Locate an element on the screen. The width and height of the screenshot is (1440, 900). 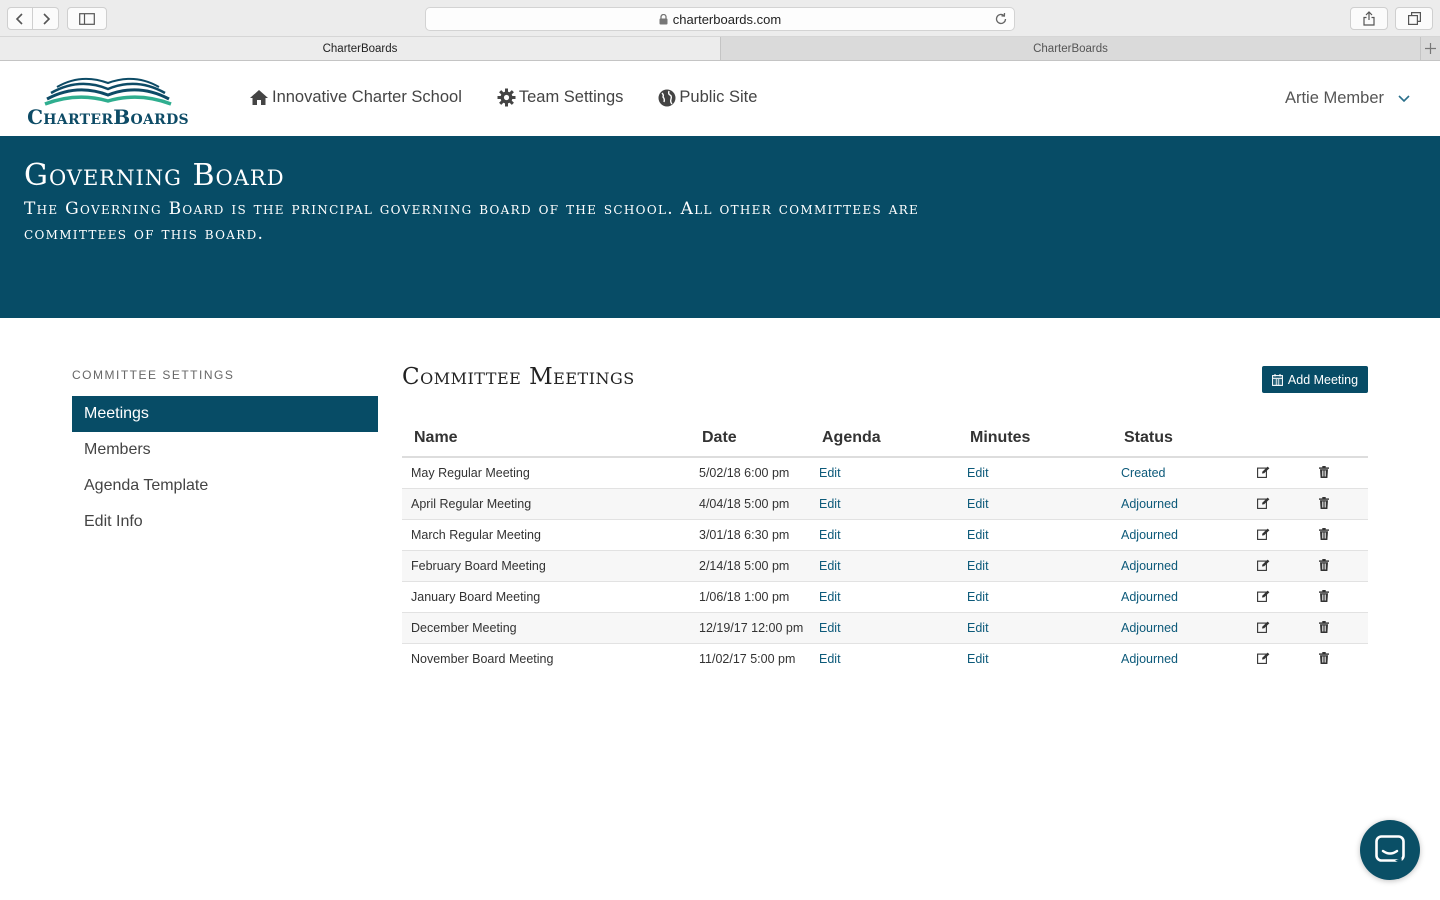
chat-launcher-button is located at coordinates (1390, 850).